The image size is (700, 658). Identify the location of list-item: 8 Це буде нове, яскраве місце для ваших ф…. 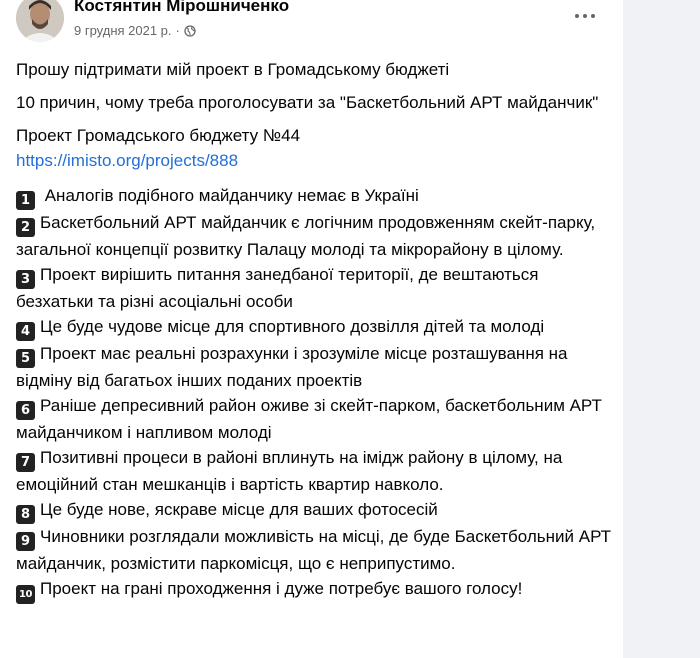
(316, 510).